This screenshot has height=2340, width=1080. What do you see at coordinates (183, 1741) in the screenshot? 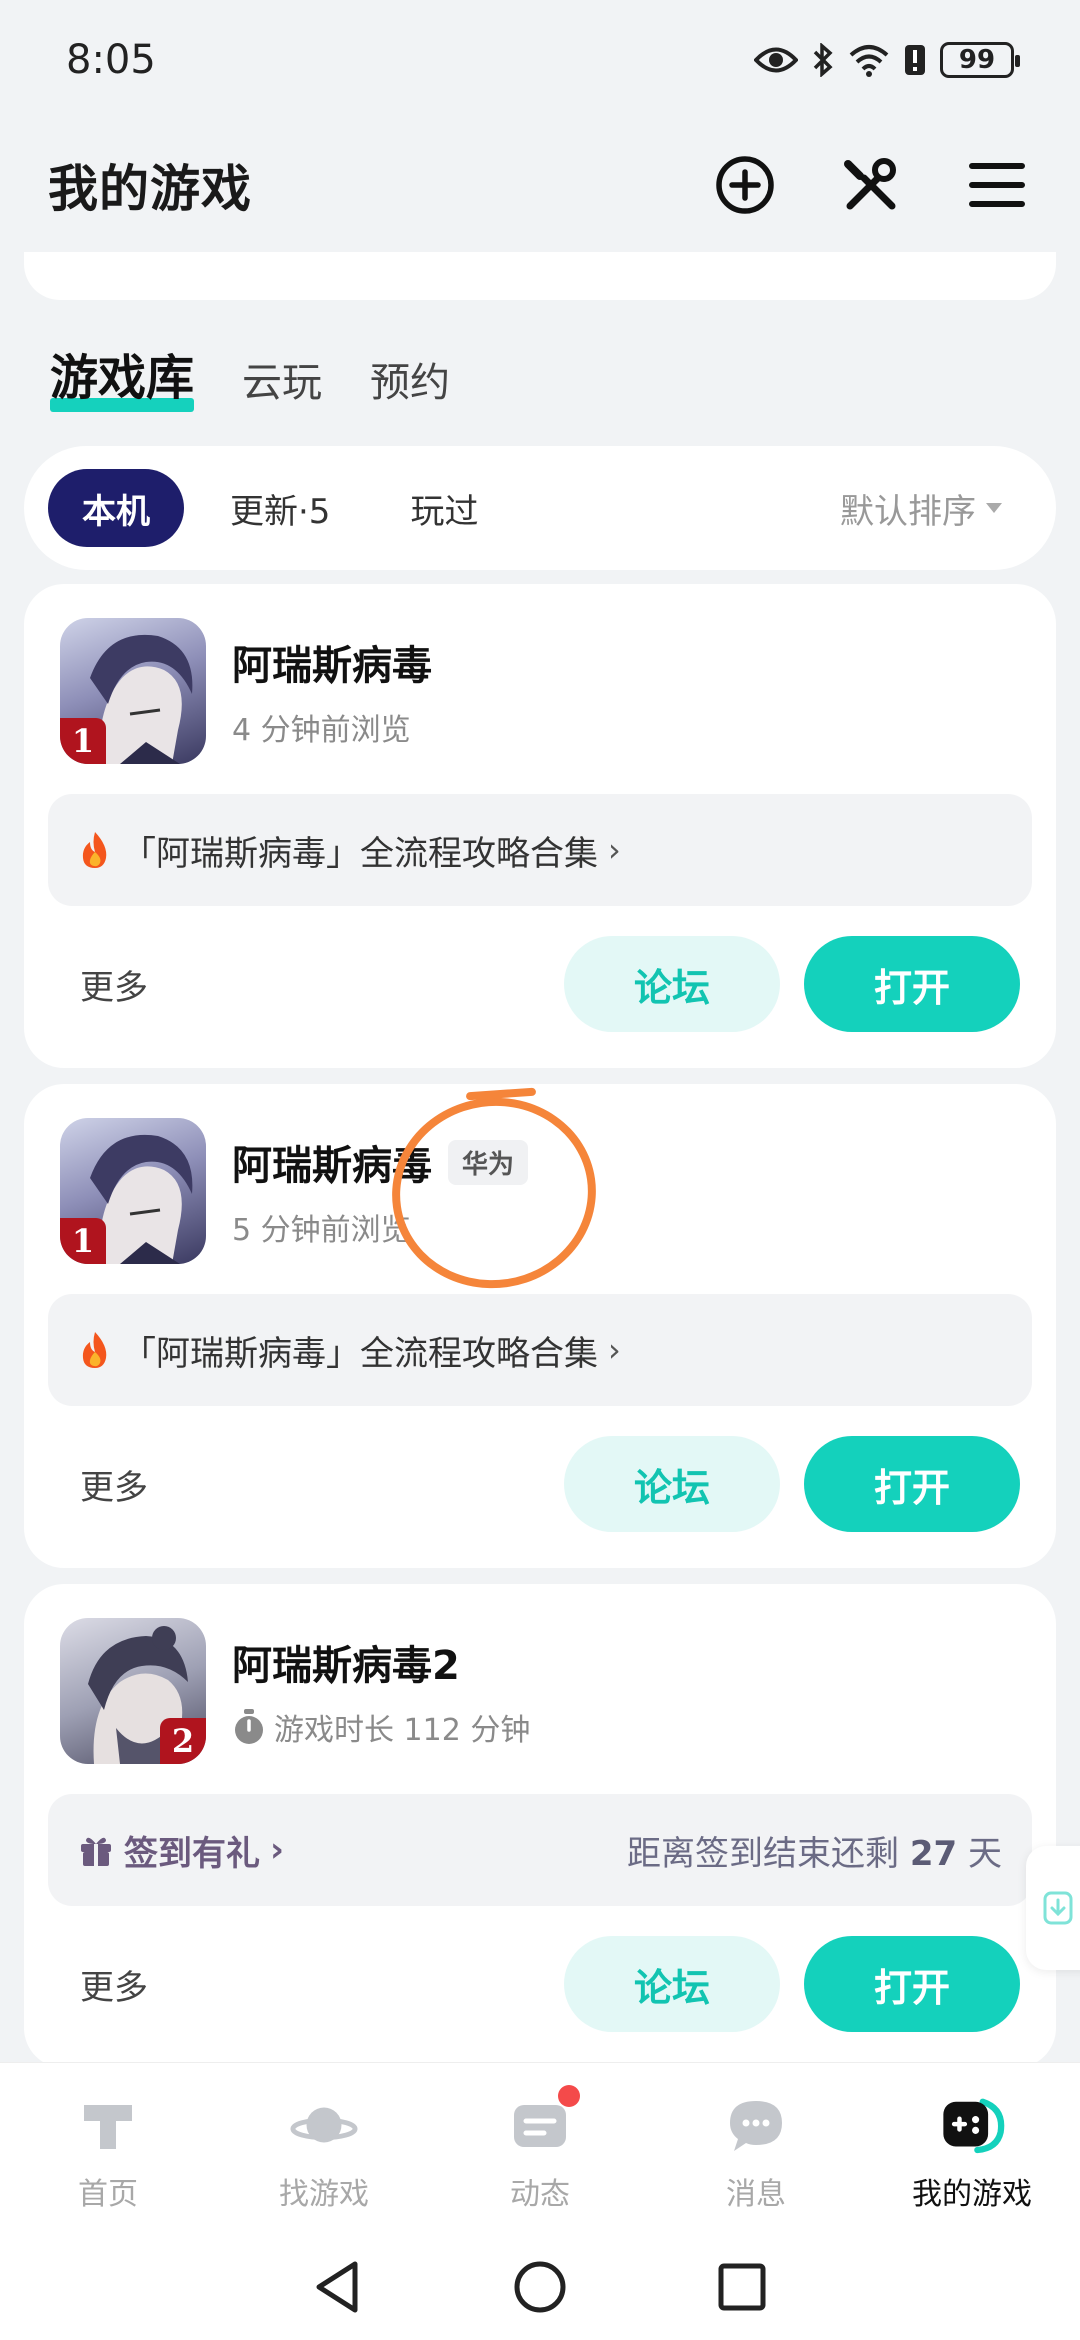
I see `series-number-badge: 2` at bounding box center [183, 1741].